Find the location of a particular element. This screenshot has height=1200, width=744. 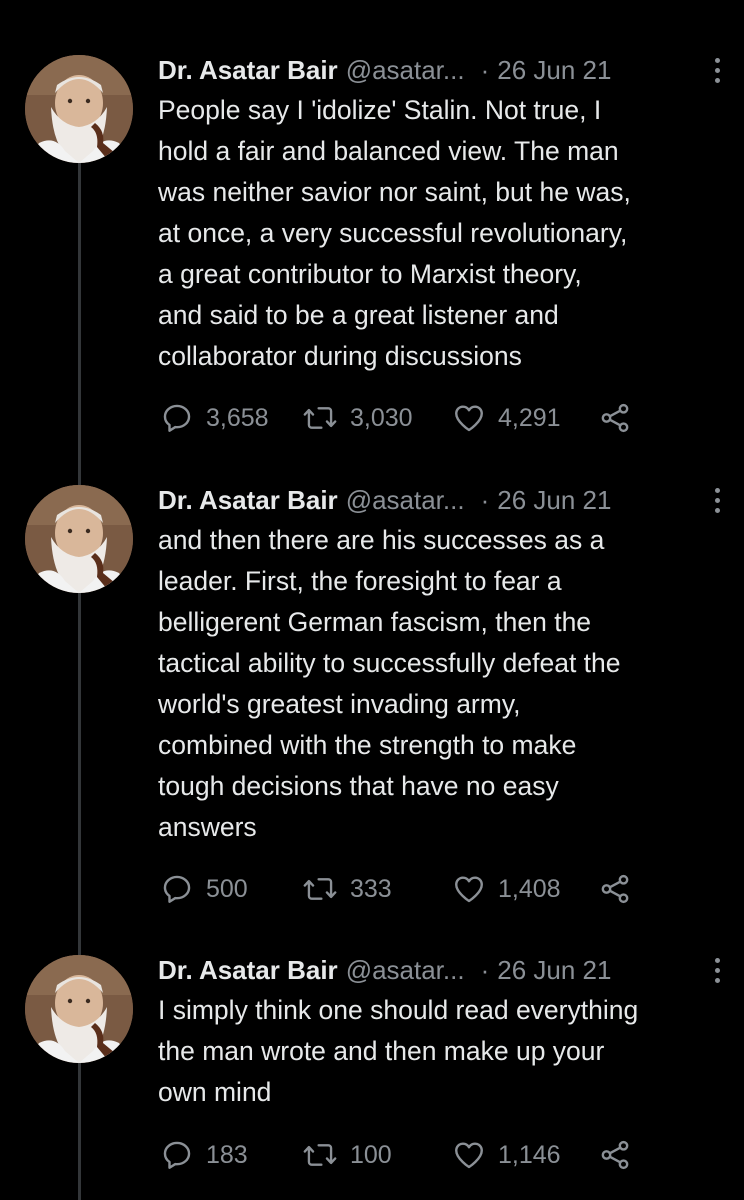

retweet-count: 333 is located at coordinates (371, 888).